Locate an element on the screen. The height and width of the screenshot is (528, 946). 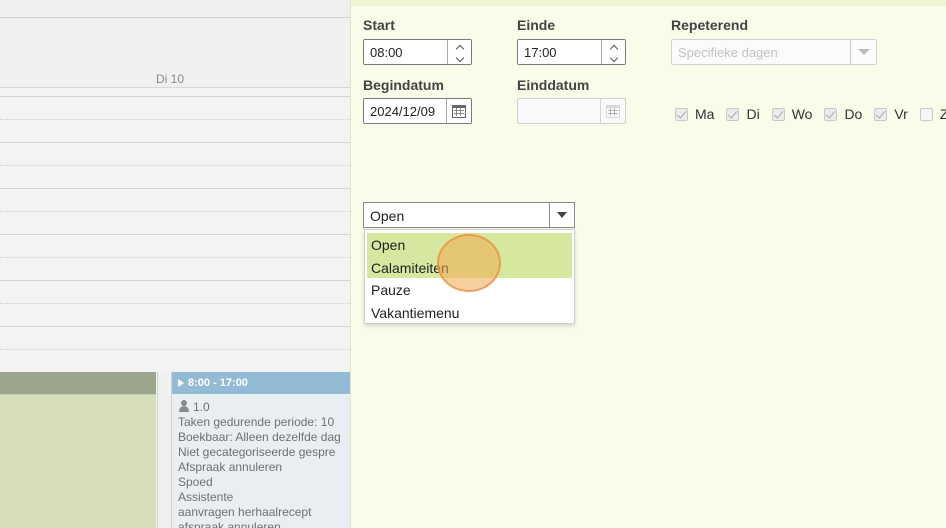
weekday-label: Di is located at coordinates (753, 114).